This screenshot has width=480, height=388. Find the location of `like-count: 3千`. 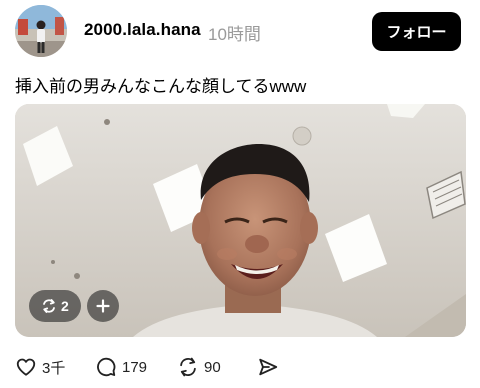

like-count: 3千 is located at coordinates (54, 368).